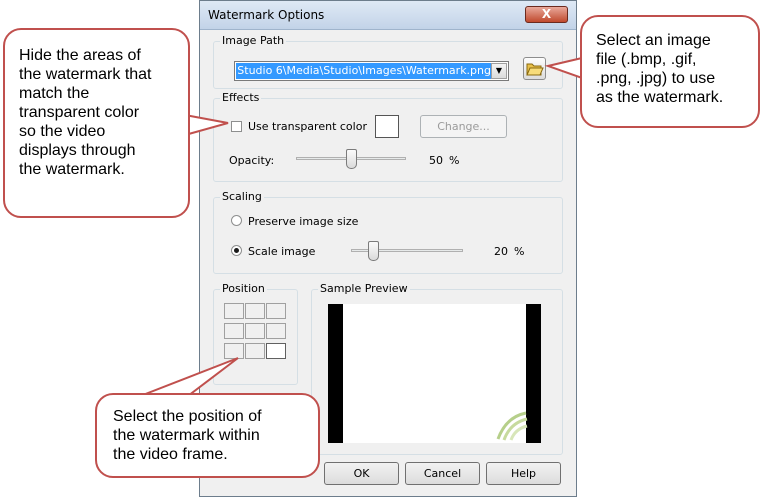  What do you see at coordinates (80, 55) in the screenshot?
I see `callout-line: Hide the areas of` at bounding box center [80, 55].